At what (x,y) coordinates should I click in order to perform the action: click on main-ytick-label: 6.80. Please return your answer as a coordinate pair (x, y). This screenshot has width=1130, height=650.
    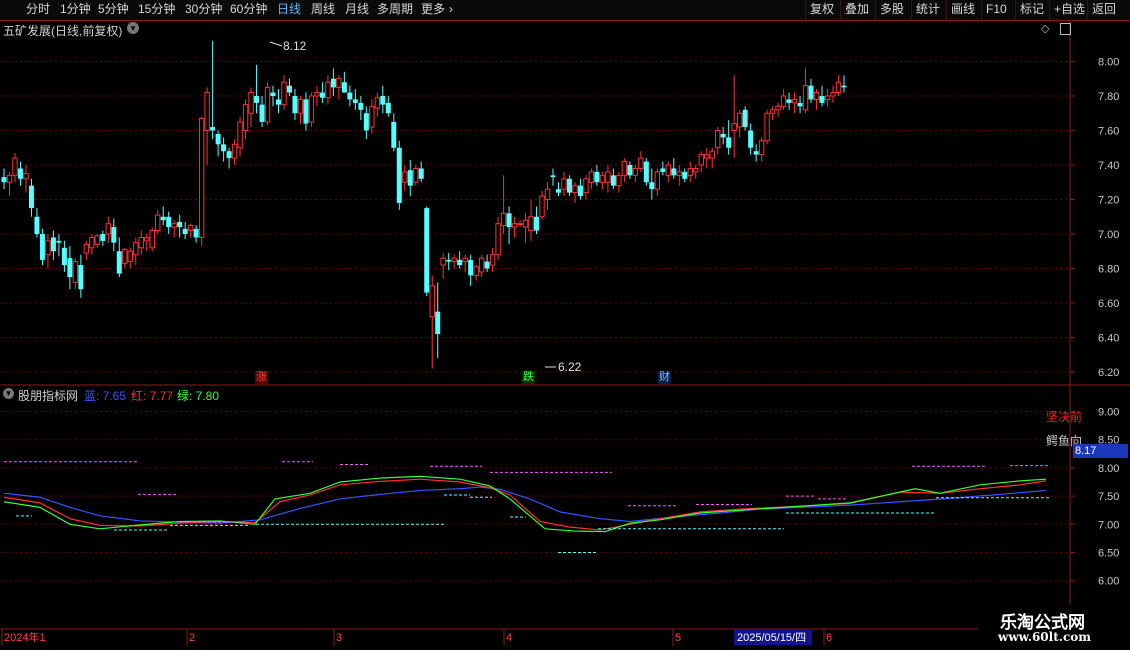
    Looking at the image, I should click on (1108, 270).